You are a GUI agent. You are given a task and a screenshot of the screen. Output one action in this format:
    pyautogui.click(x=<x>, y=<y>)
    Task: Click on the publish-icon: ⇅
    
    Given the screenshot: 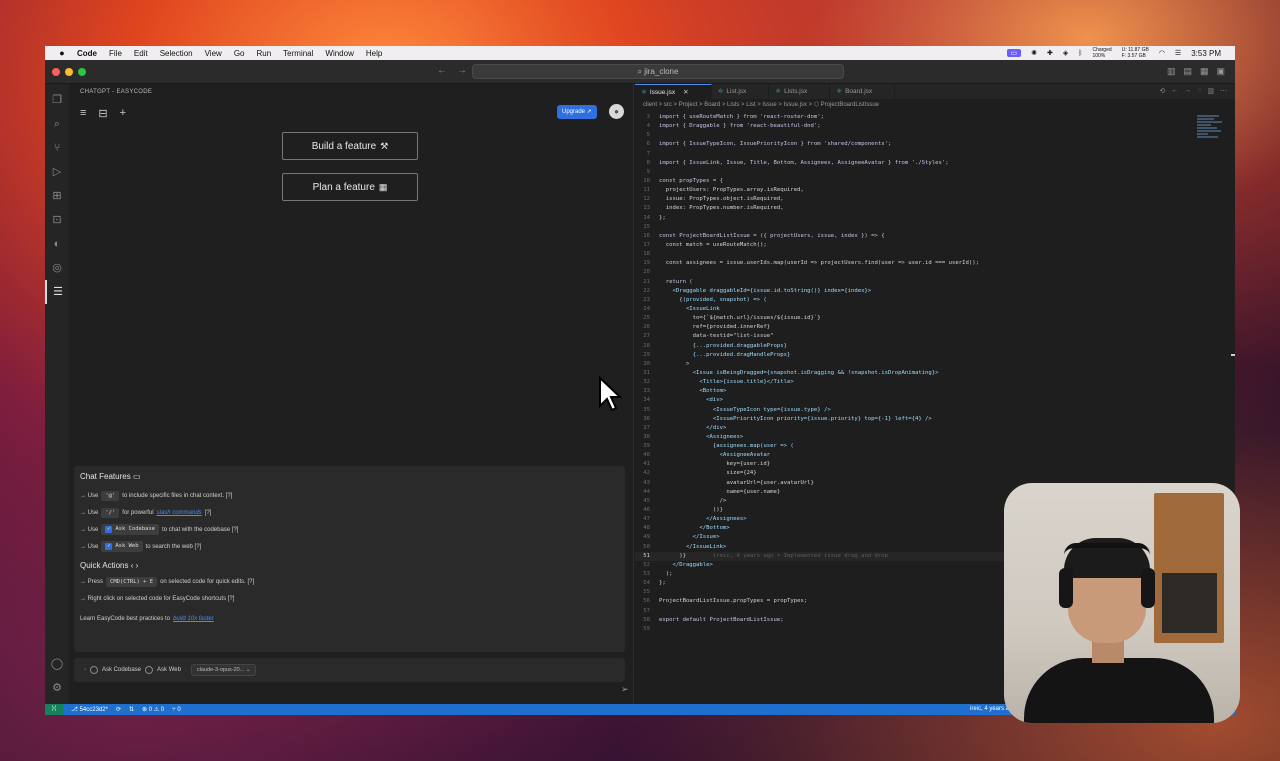 What is the action you would take?
    pyautogui.click(x=131, y=709)
    